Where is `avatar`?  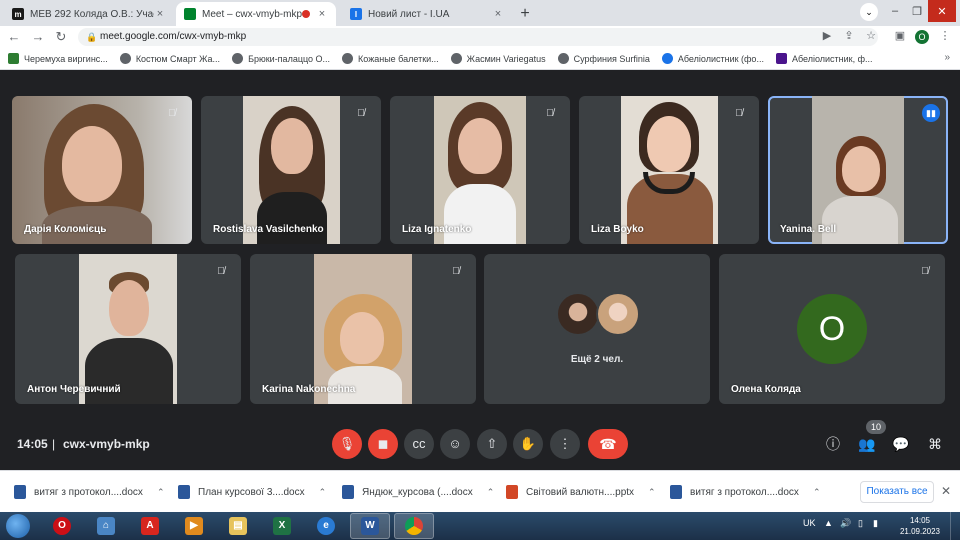
avatar is located at coordinates (578, 314).